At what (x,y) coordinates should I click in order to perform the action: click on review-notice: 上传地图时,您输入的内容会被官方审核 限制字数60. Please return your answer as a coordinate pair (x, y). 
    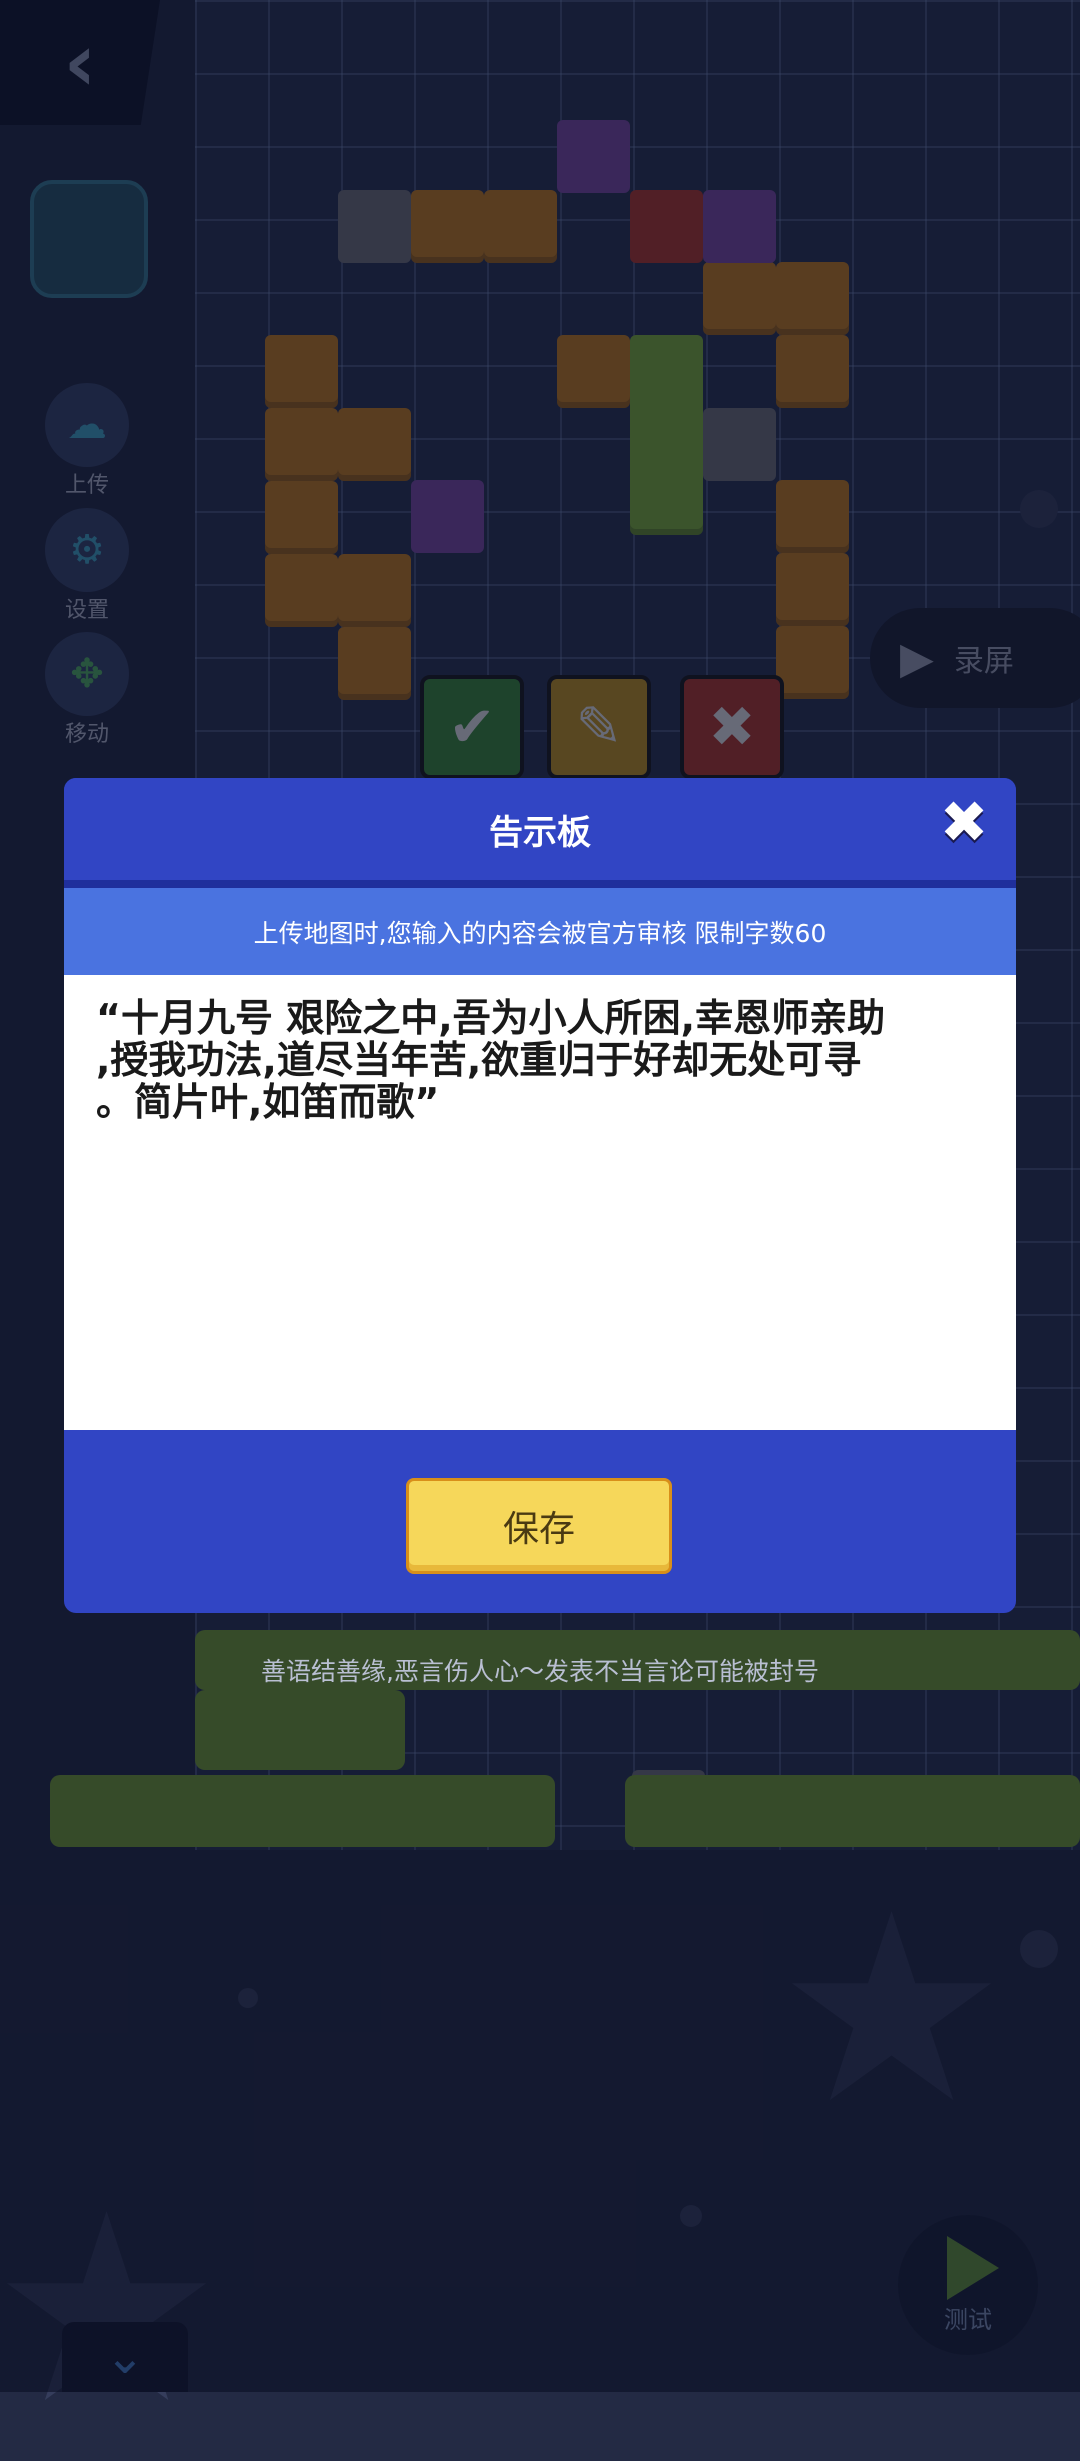
    Looking at the image, I should click on (540, 931).